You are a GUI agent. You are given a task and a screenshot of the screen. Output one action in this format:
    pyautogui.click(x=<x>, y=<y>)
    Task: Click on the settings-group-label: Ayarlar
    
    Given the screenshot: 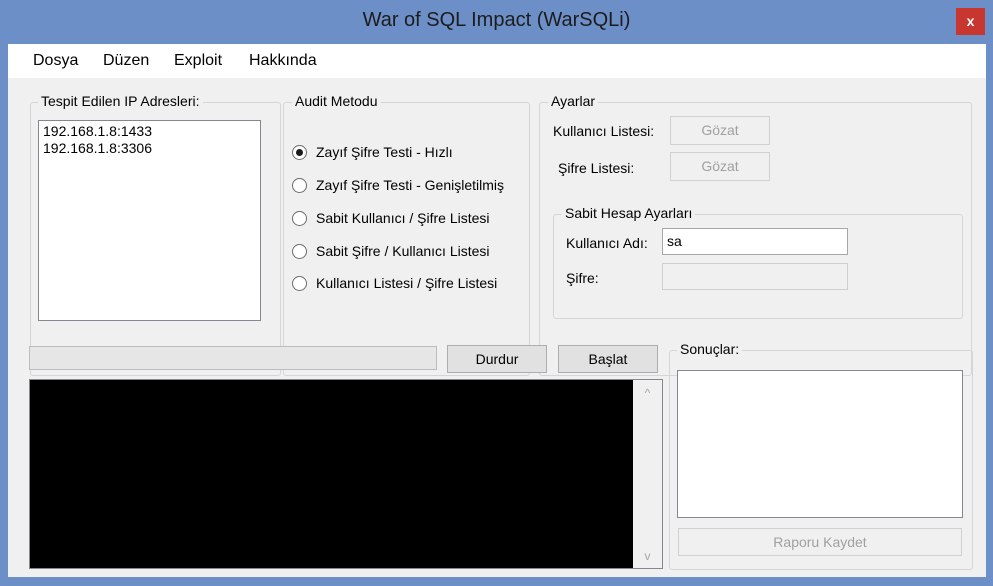 What is the action you would take?
    pyautogui.click(x=573, y=101)
    